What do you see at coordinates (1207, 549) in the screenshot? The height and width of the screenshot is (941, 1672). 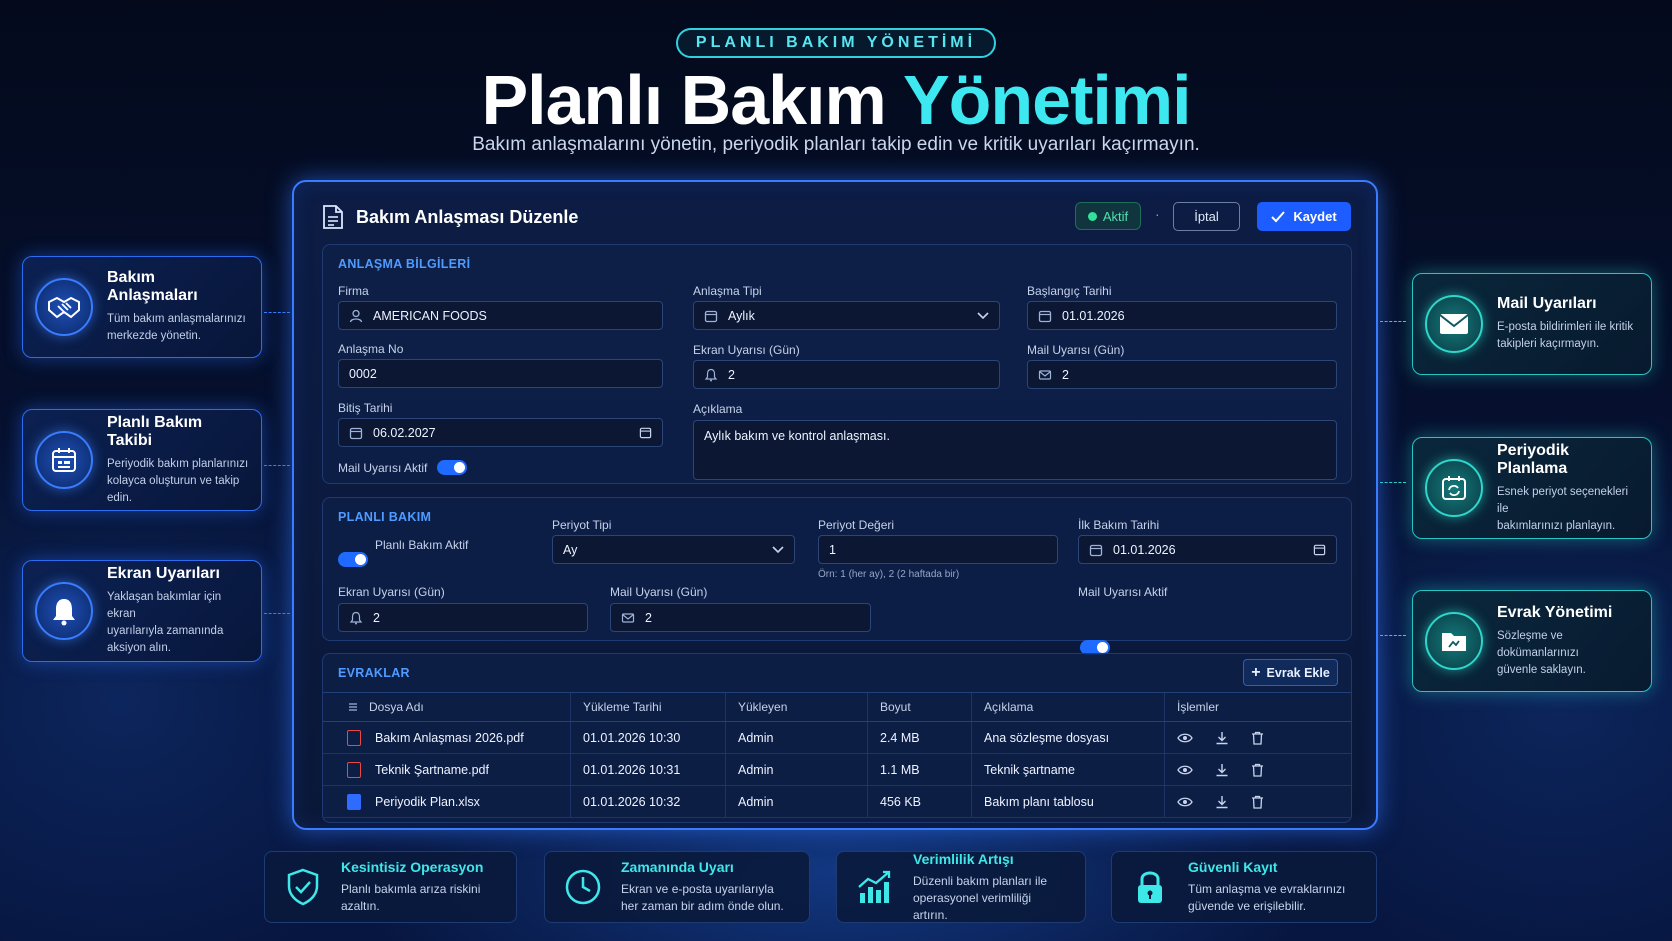 I see `first-maintenance-date-field: 01.01.2026` at bounding box center [1207, 549].